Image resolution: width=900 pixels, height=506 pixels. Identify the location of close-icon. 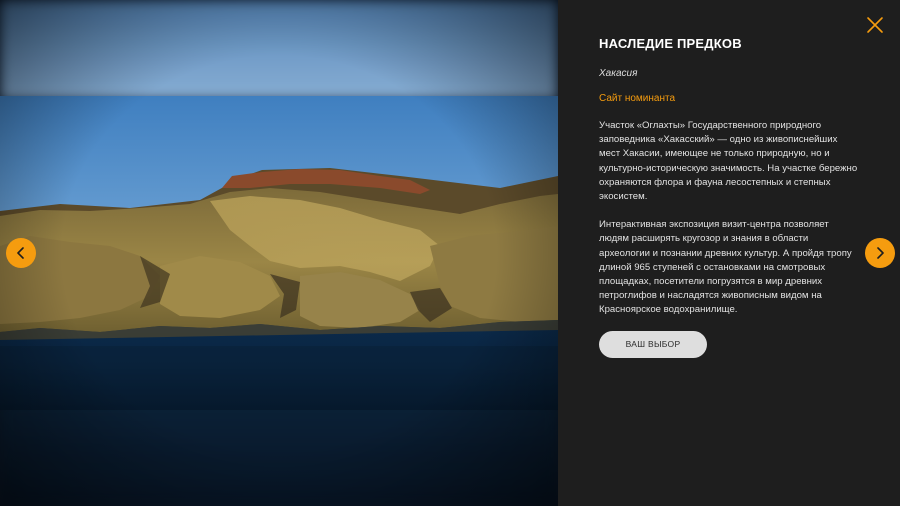
(875, 25).